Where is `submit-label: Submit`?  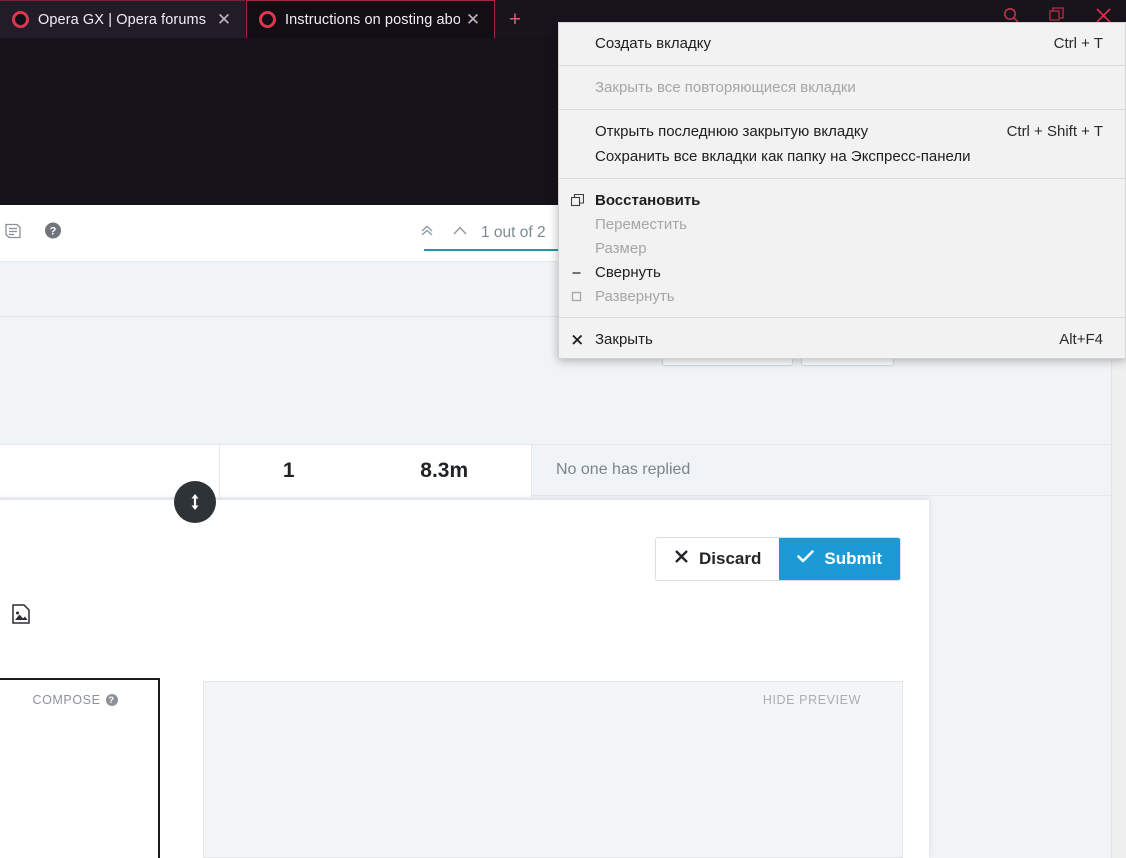
submit-label: Submit is located at coordinates (853, 558).